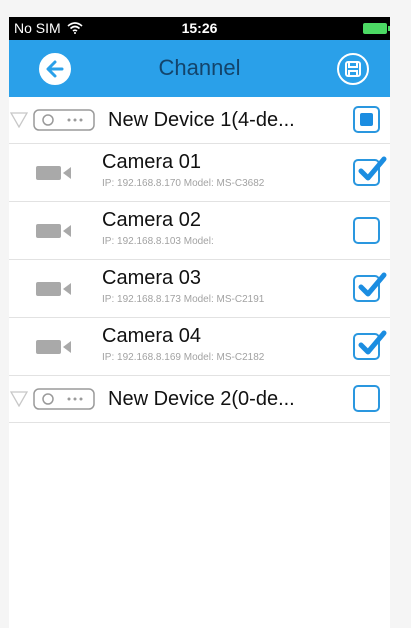  I want to click on camera-name: Camera 01, so click(151, 162).